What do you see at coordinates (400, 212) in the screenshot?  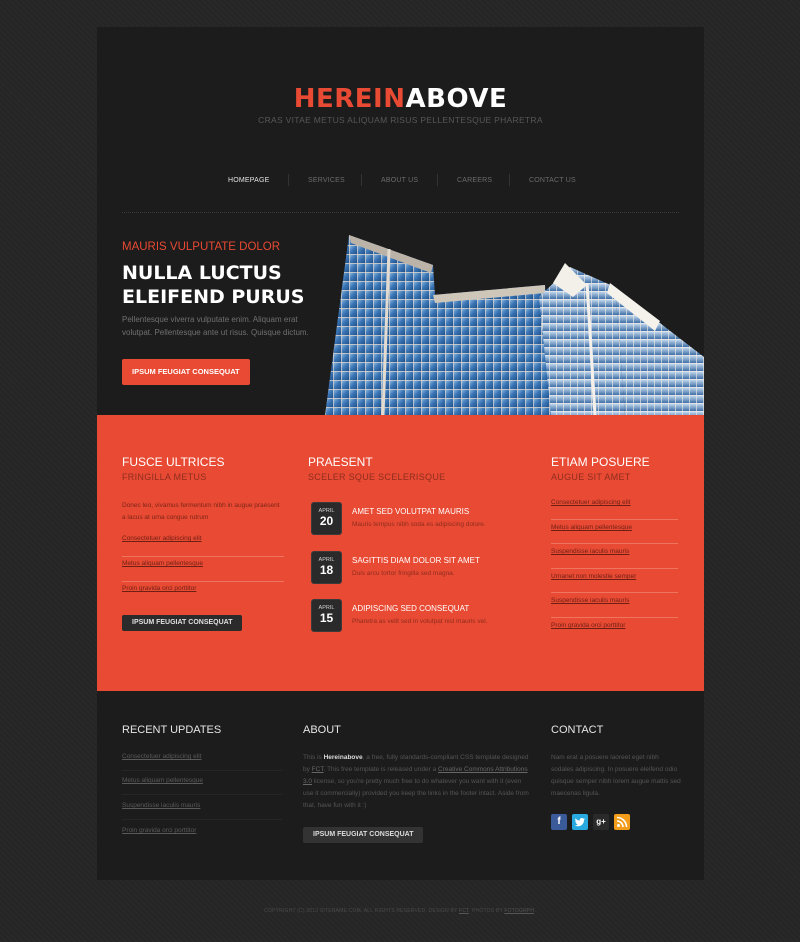 I see `nav-divider-line` at bounding box center [400, 212].